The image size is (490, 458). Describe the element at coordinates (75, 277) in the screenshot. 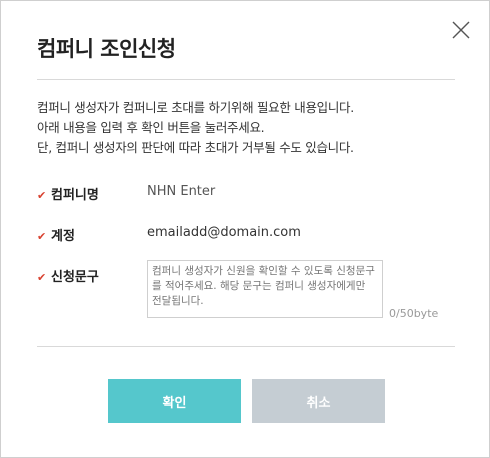

I see `message-label: 신청문구` at that location.